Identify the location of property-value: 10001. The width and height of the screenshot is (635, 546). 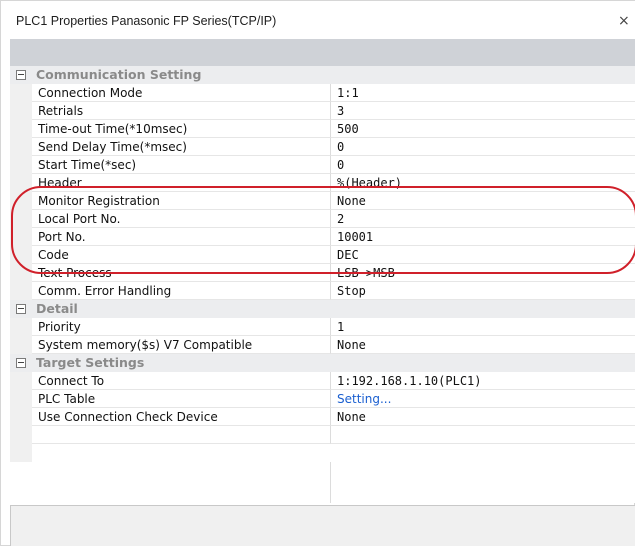
(482, 237).